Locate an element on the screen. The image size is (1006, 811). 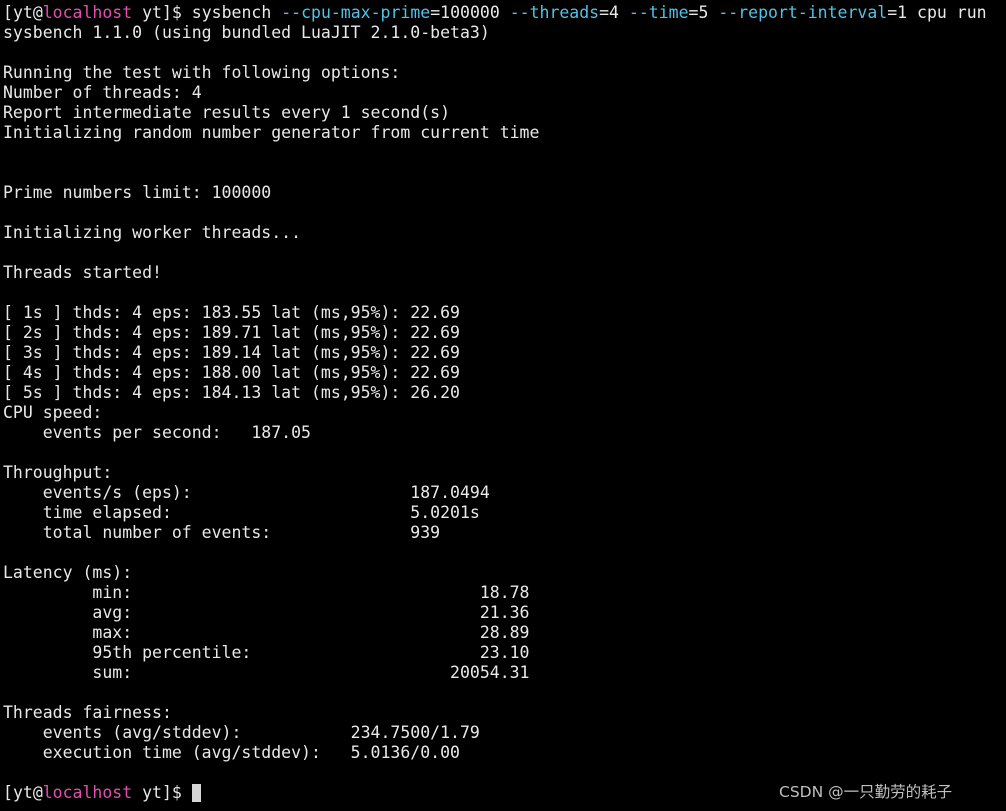
output-line: Threads started! is located at coordinates (82, 272).